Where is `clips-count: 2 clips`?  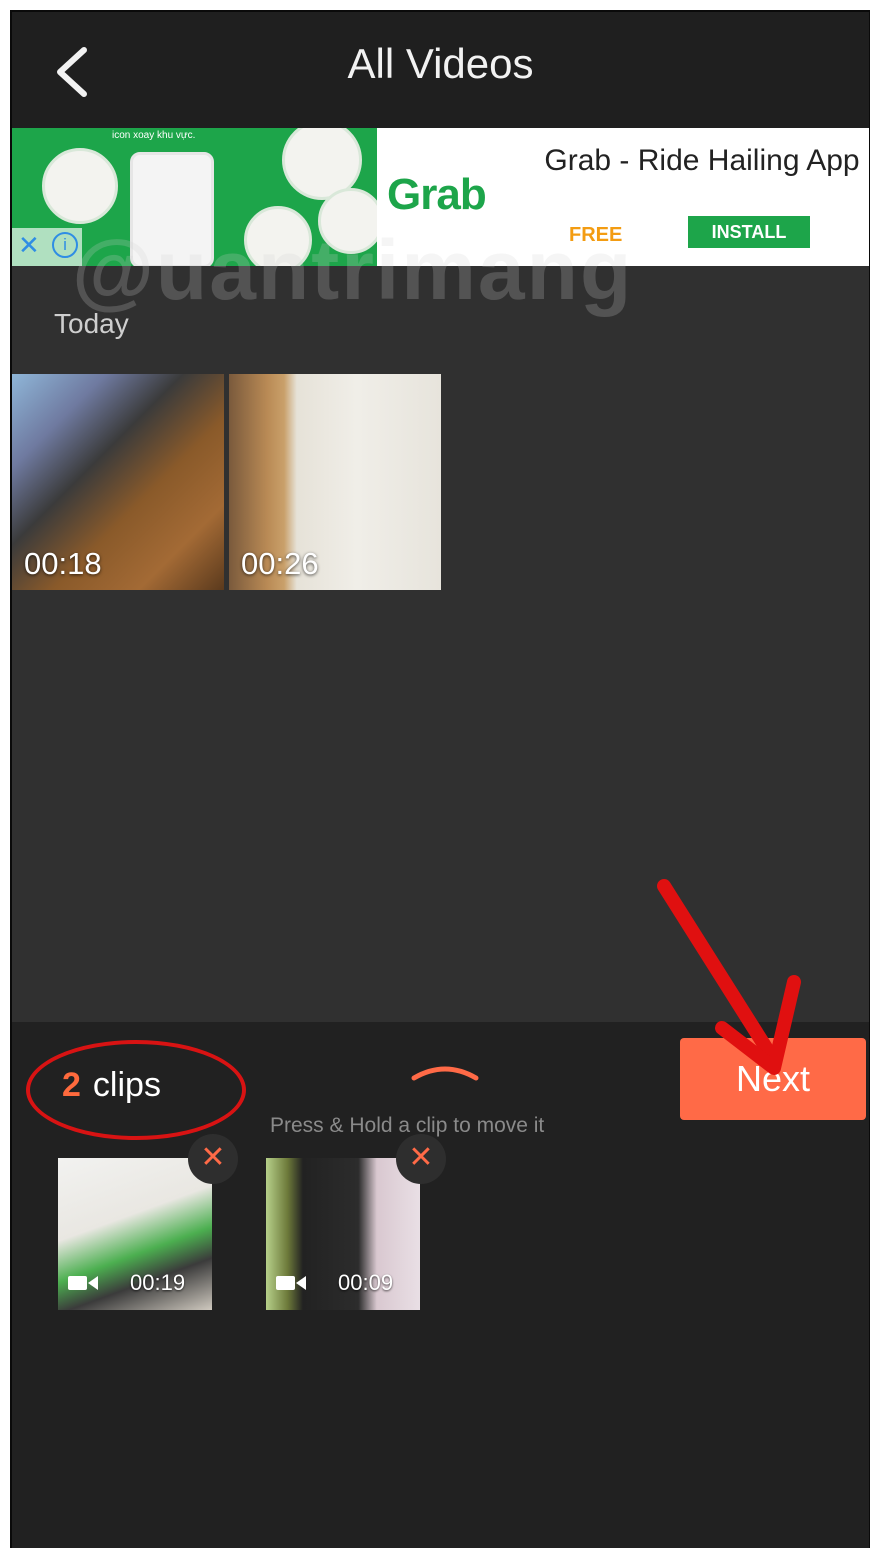
clips-count: 2 clips is located at coordinates (111, 1085).